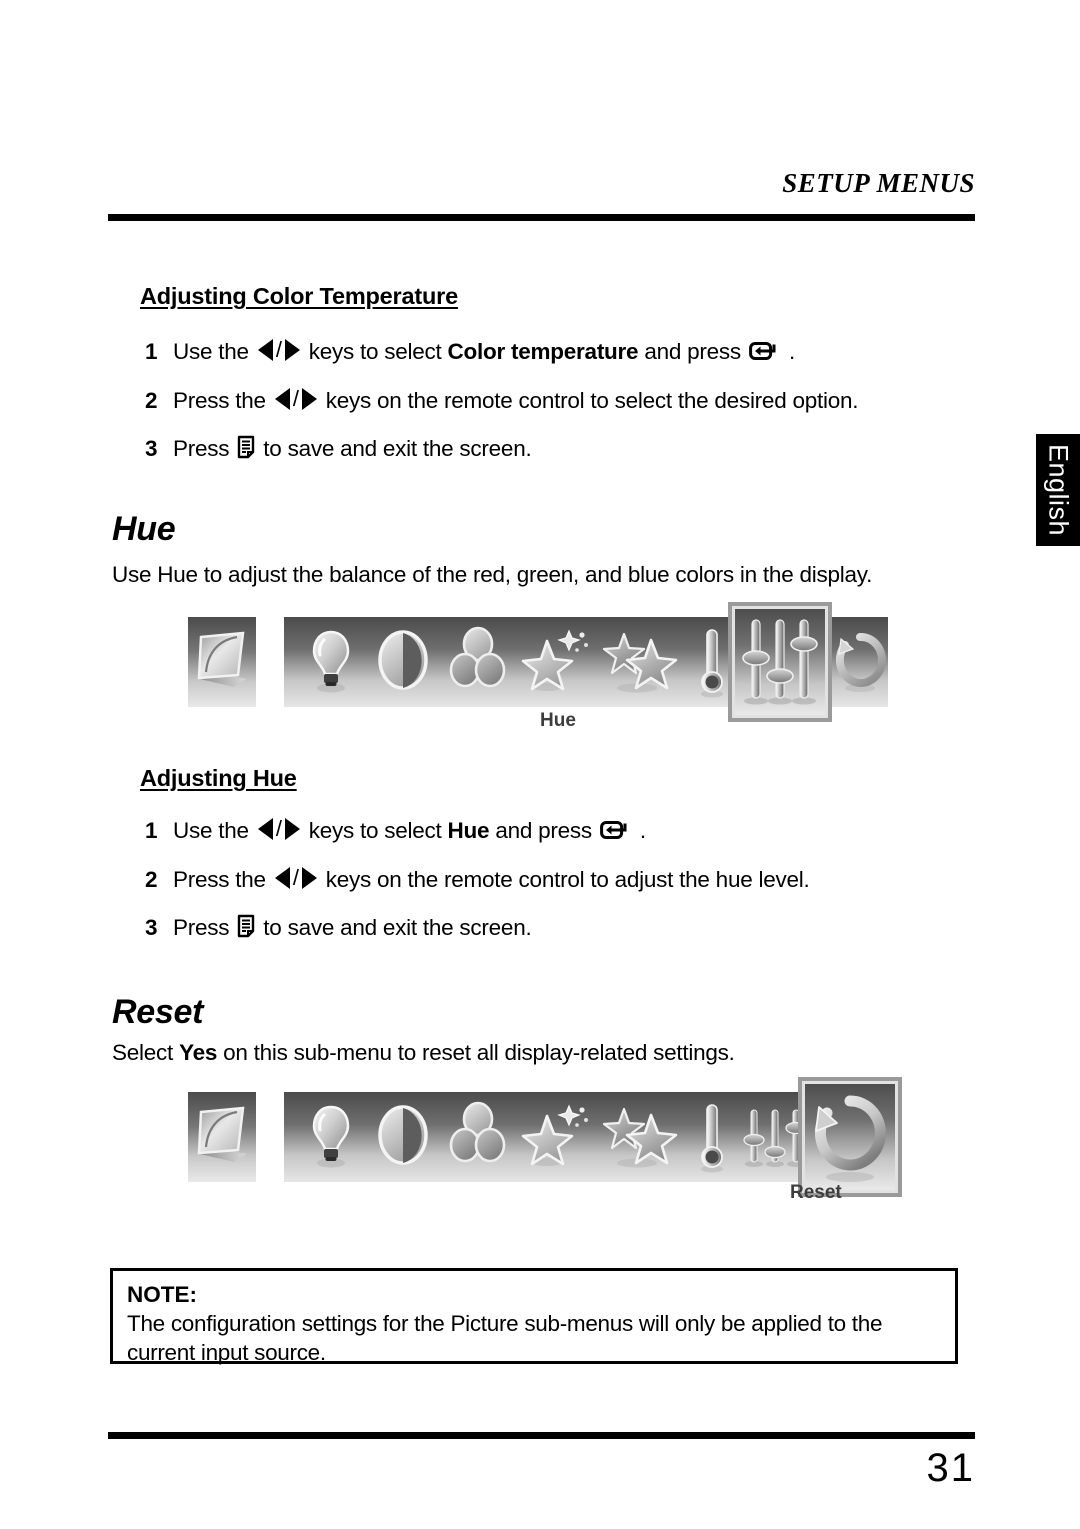 This screenshot has height=1529, width=1080. I want to click on hue-osd-selected-label: Hue, so click(558, 720).